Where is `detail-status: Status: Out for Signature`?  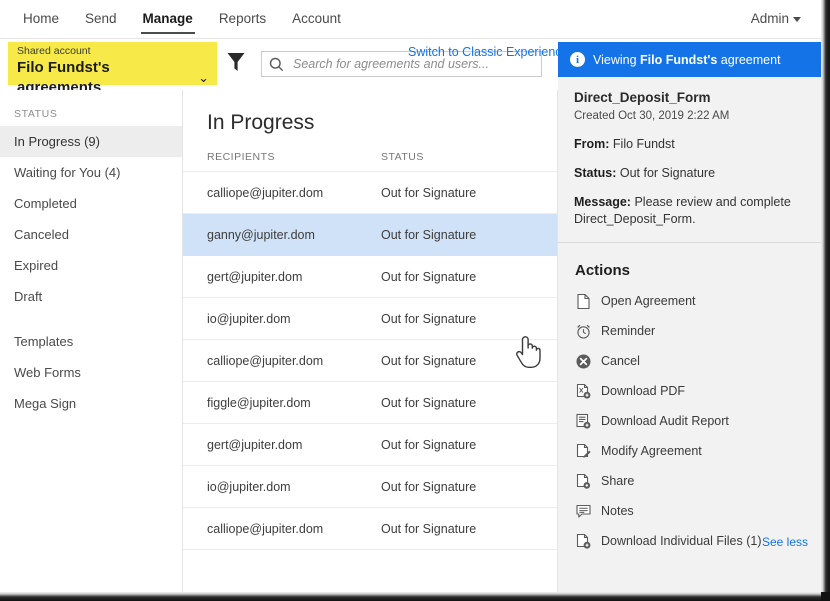 detail-status: Status: Out for Signature is located at coordinates (690, 173).